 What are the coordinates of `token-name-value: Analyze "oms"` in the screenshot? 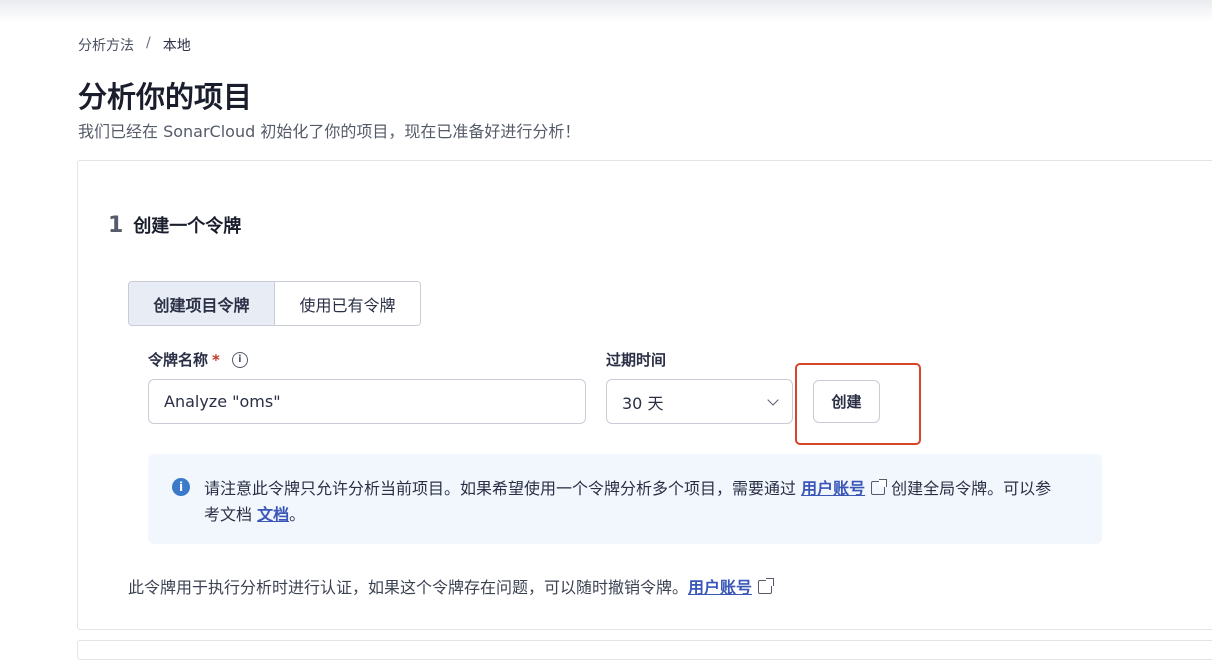 It's located at (222, 401).